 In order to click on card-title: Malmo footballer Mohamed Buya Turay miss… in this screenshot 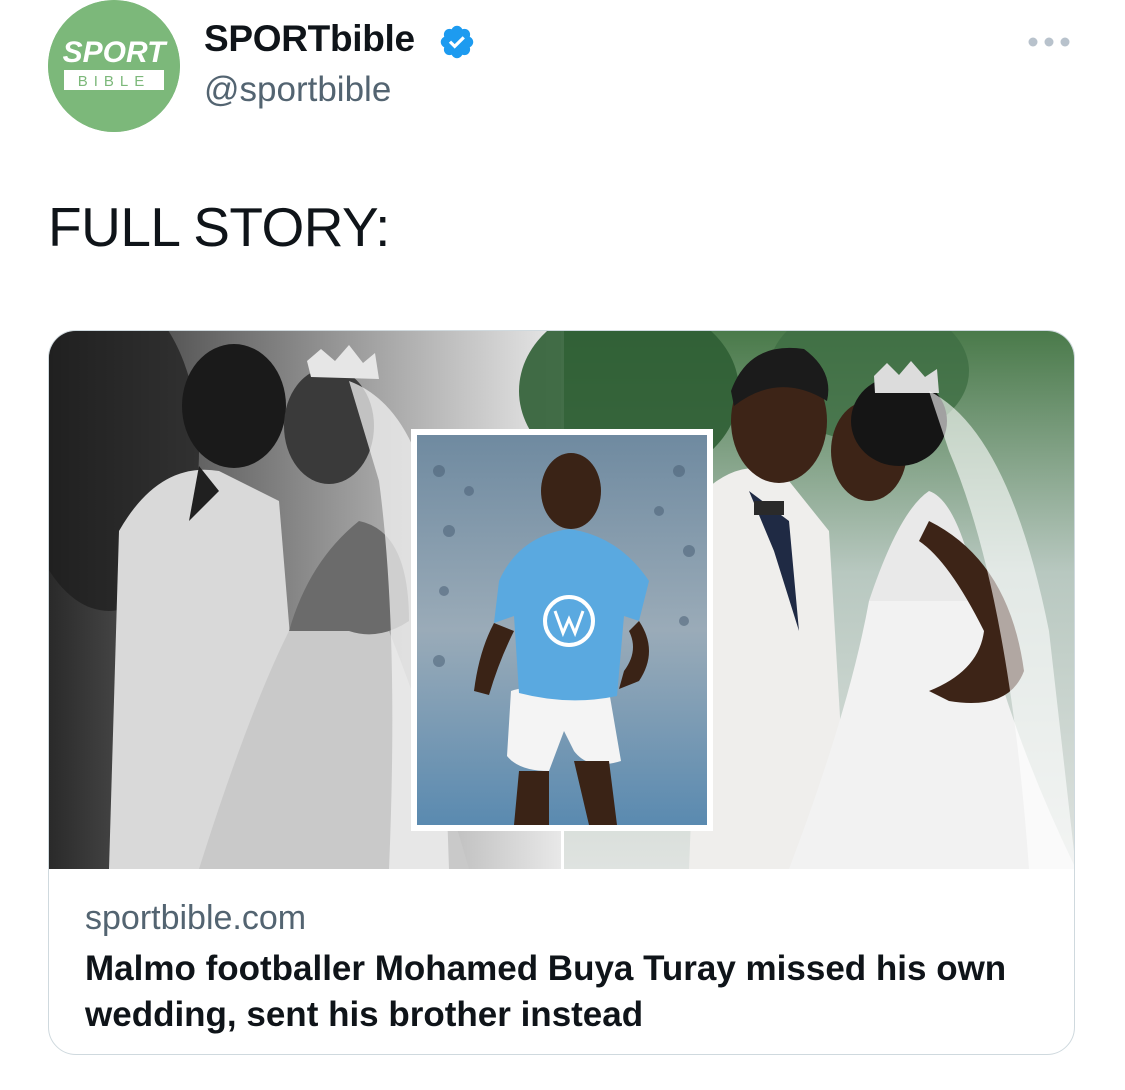, I will do `click(565, 992)`.